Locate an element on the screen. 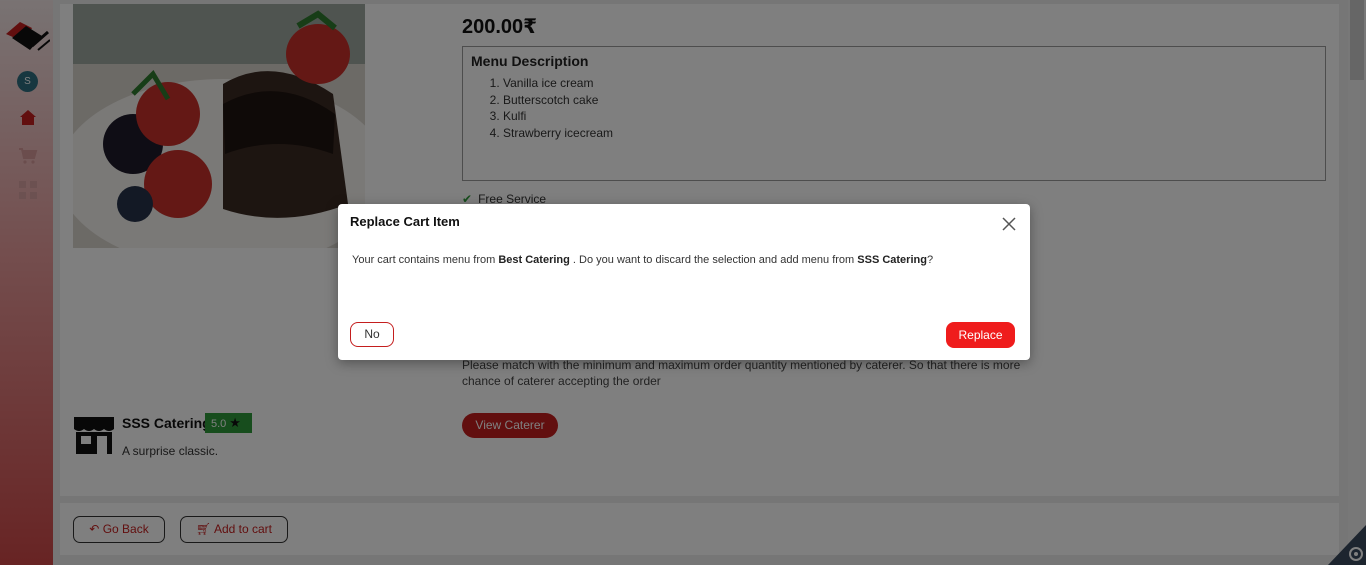  replace-button: Replace is located at coordinates (980, 335).